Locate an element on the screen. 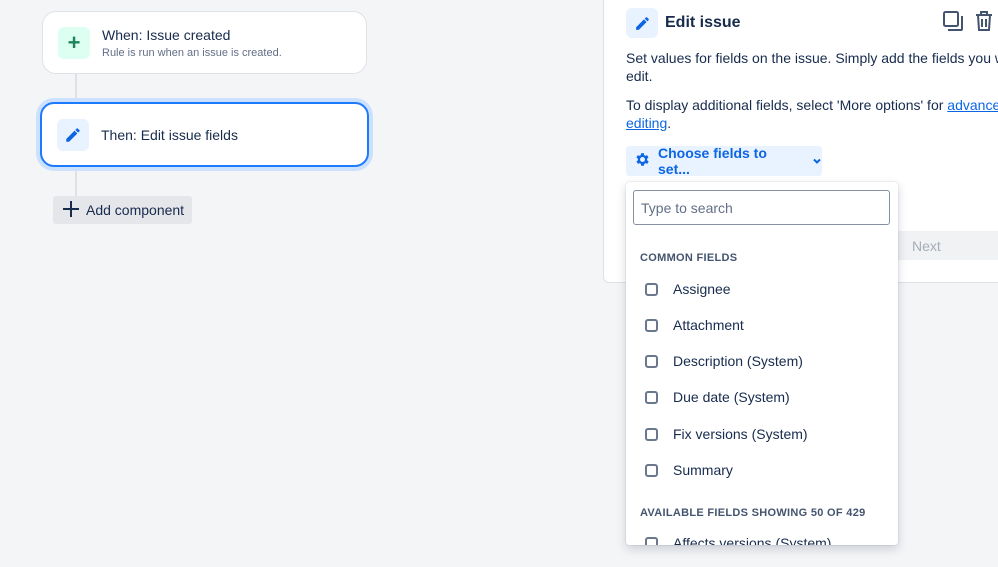  chevron-down-icon is located at coordinates (817, 161).